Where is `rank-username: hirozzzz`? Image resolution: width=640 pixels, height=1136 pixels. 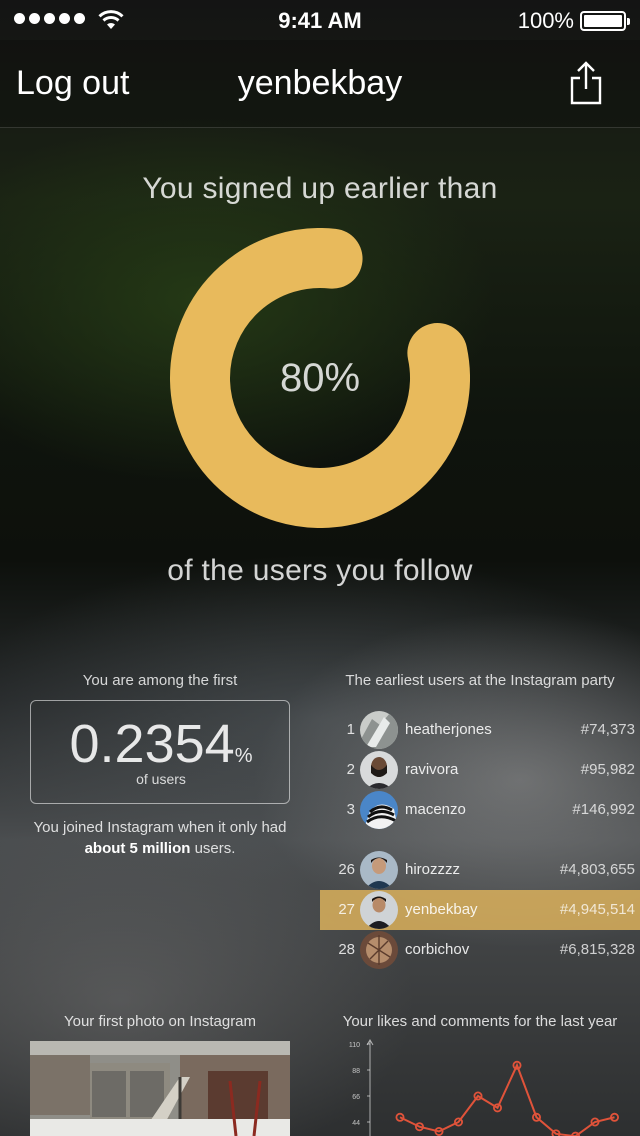 rank-username: hirozzzz is located at coordinates (433, 869).